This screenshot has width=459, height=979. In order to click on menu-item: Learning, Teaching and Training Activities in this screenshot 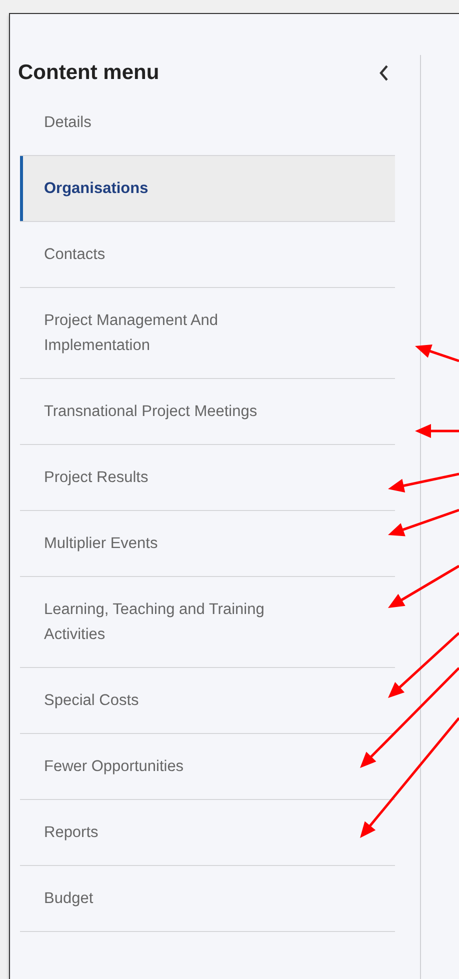, I will do `click(207, 622)`.